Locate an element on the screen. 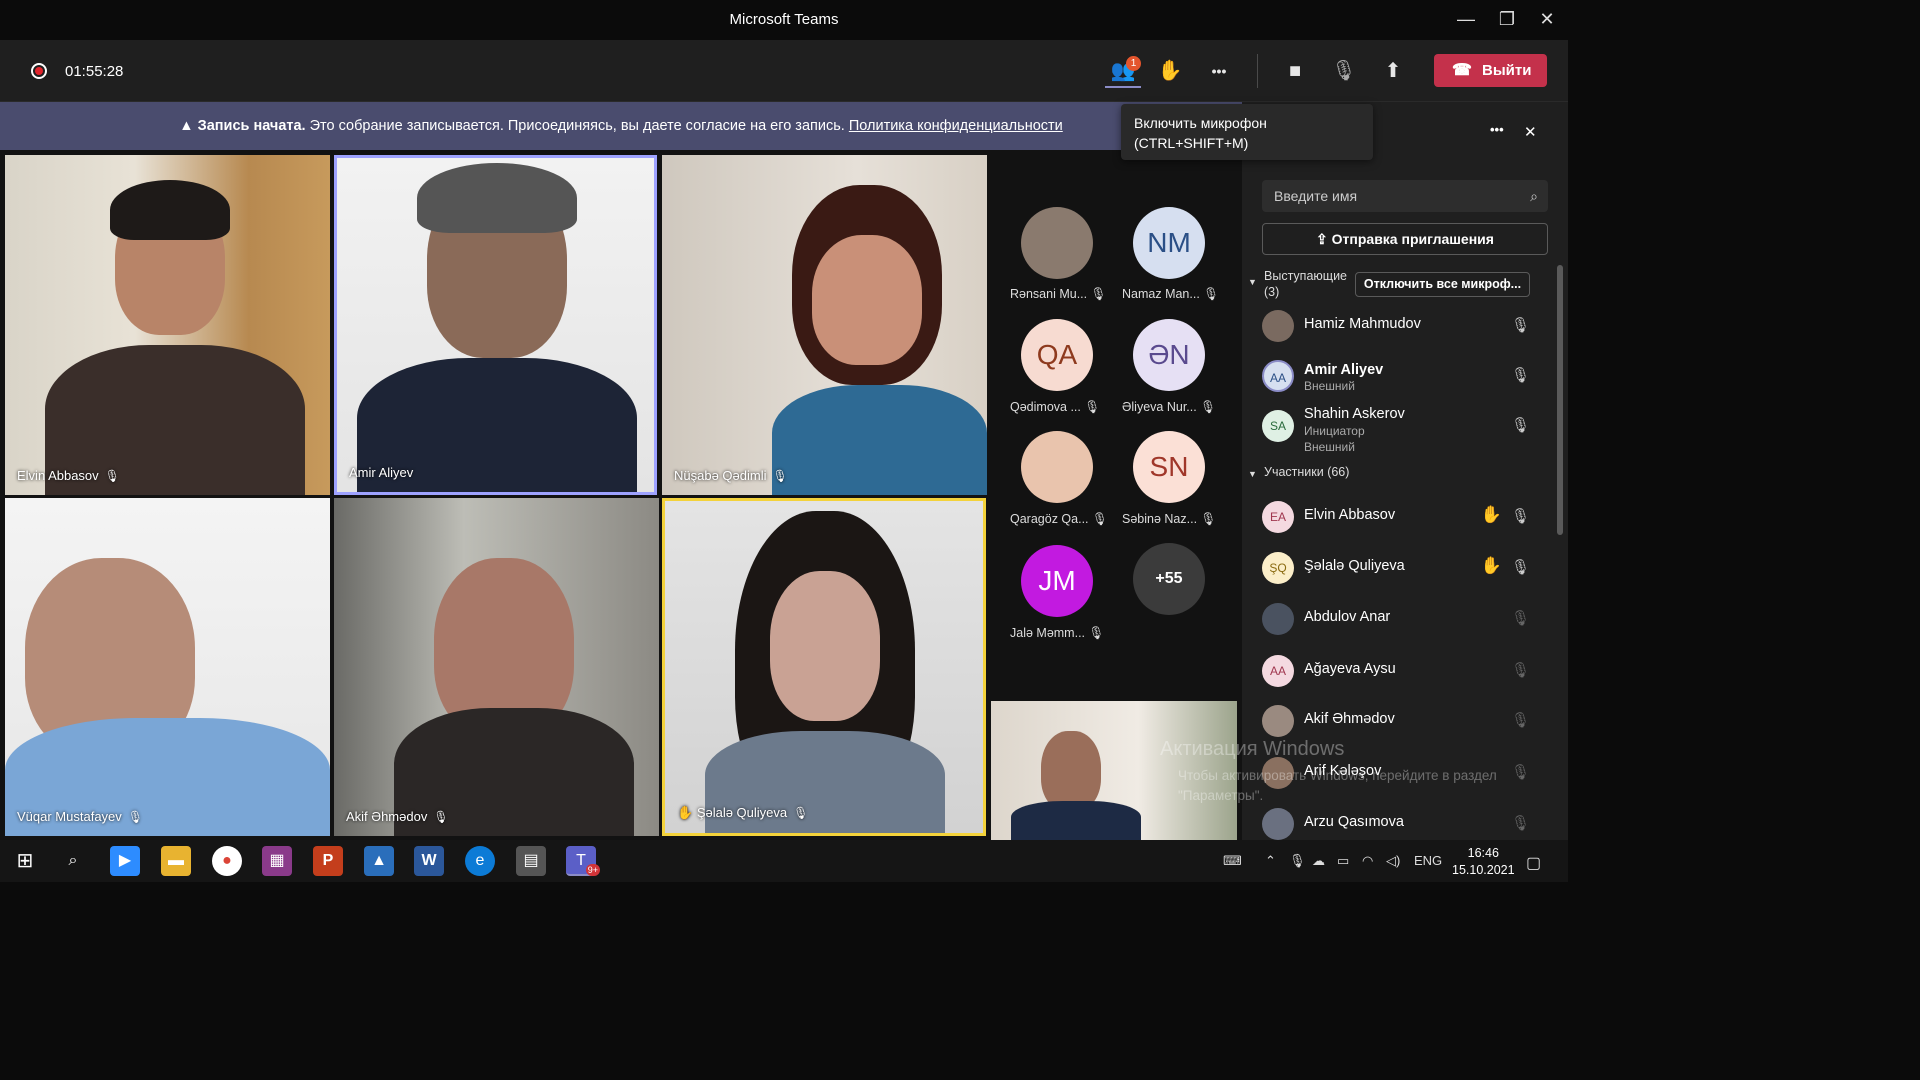  calculator-icon: ▤ is located at coordinates (531, 861).